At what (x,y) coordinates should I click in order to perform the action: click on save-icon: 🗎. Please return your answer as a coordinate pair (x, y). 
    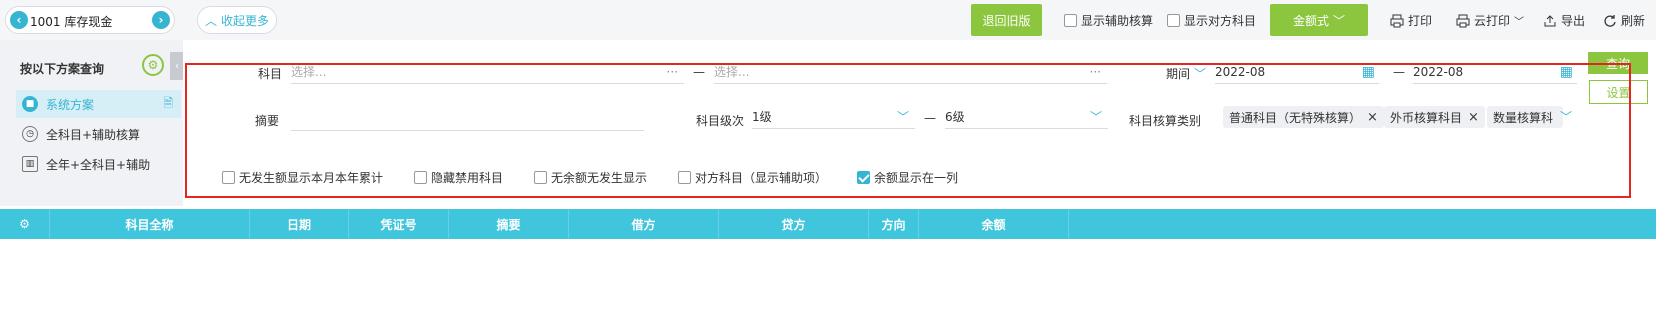
    Looking at the image, I should click on (168, 104).